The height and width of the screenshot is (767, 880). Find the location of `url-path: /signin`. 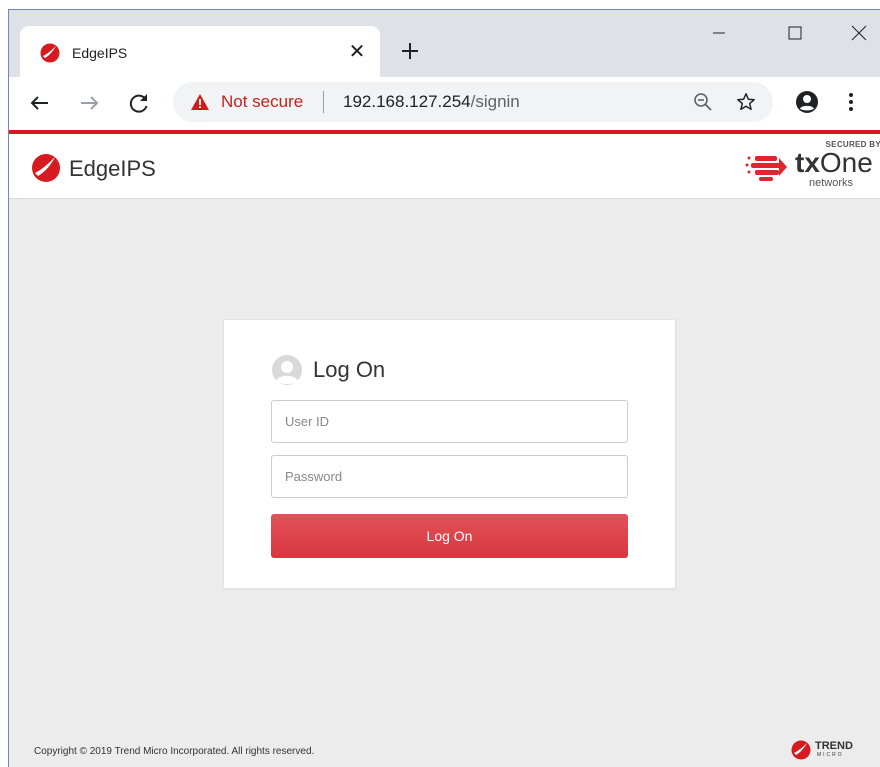

url-path: /signin is located at coordinates (495, 101).